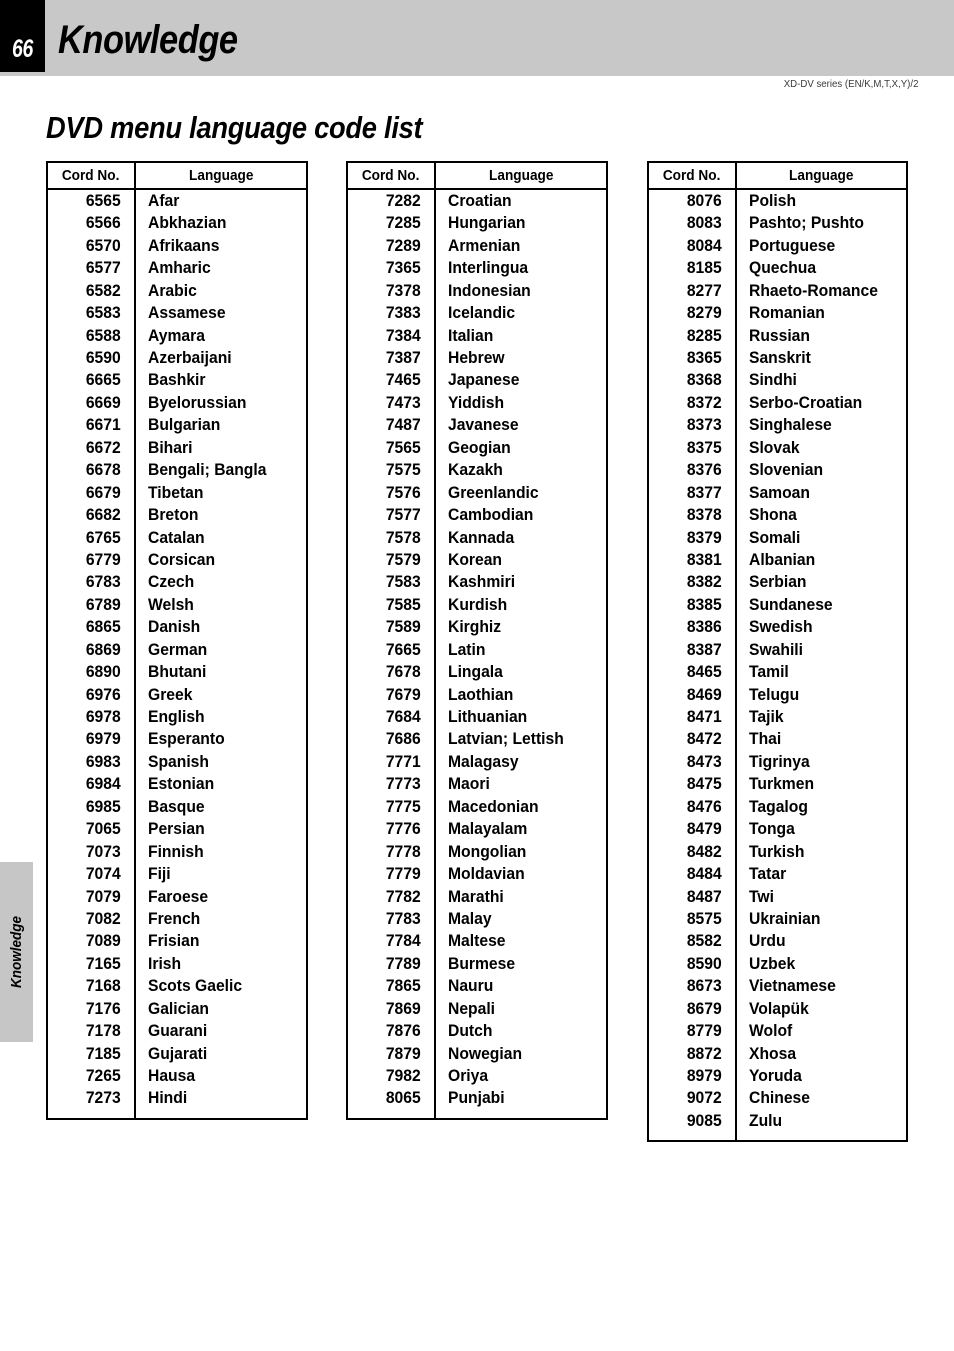 This screenshot has height=1351, width=954. I want to click on code-value: 8084, so click(704, 245).